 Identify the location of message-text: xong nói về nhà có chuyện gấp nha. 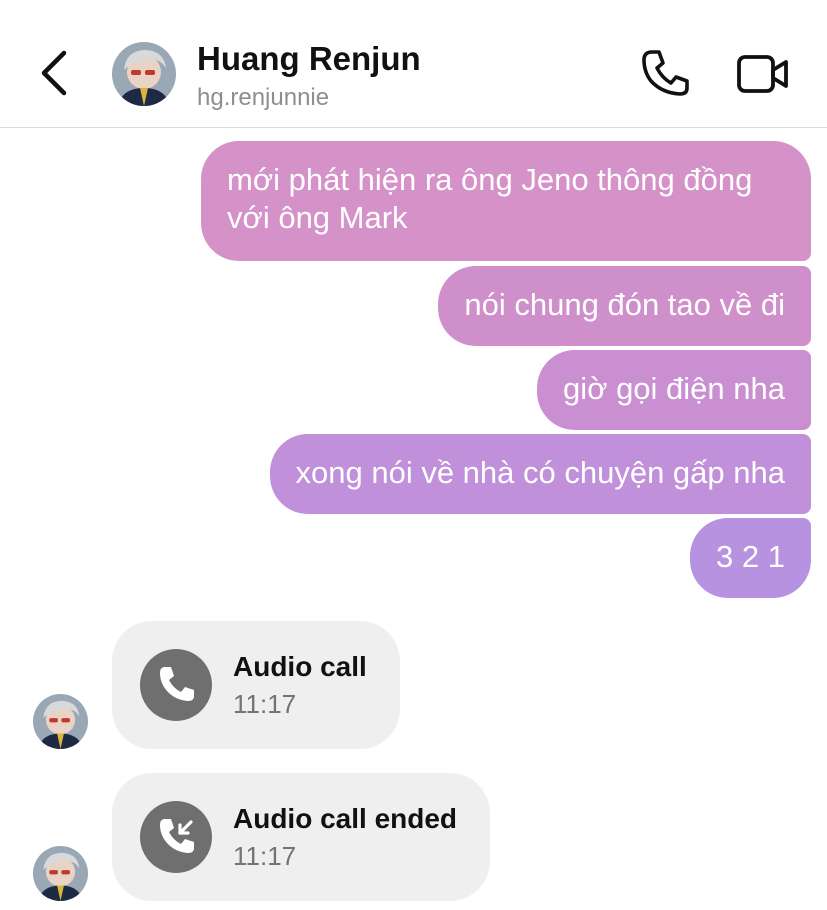
(540, 472).